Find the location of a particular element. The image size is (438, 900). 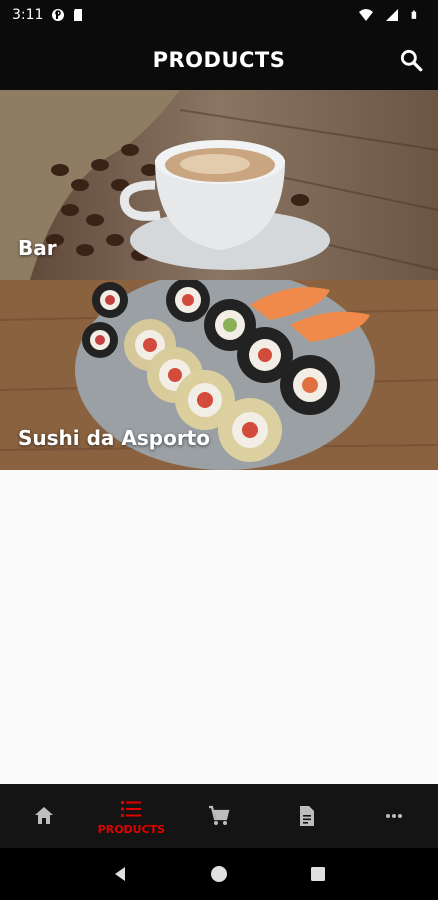

cart-icon is located at coordinates (219, 815).